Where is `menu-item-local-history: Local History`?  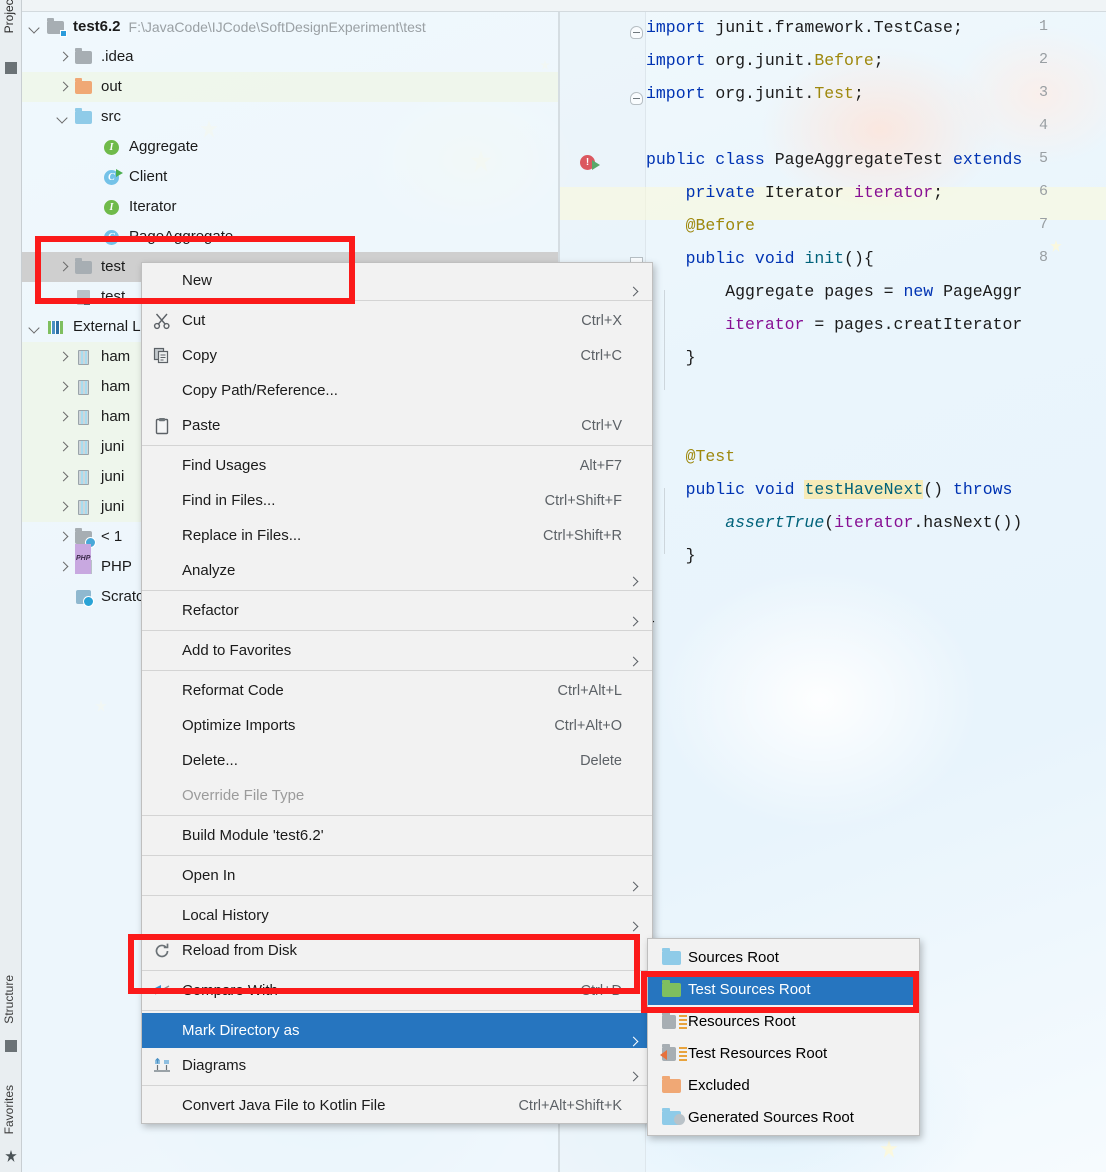
menu-item-local-history: Local History is located at coordinates (397, 915).